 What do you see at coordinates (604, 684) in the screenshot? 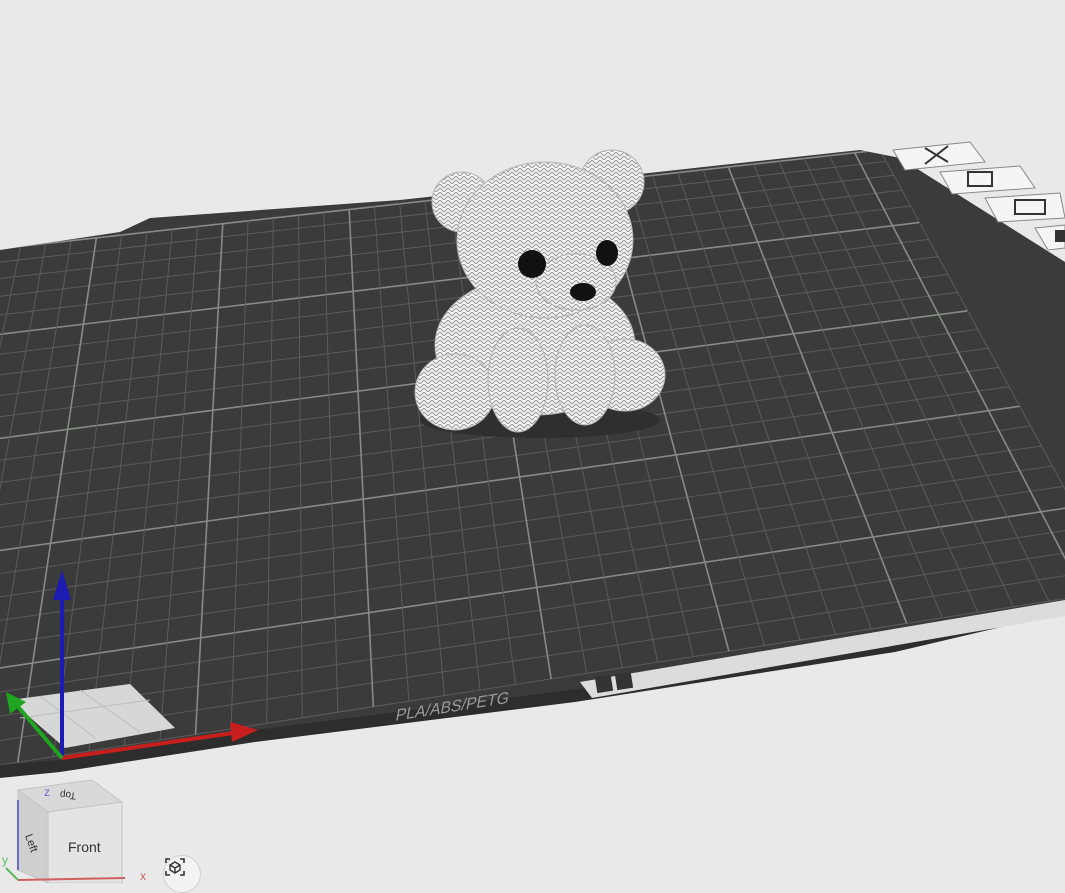
I see `qr-icon` at bounding box center [604, 684].